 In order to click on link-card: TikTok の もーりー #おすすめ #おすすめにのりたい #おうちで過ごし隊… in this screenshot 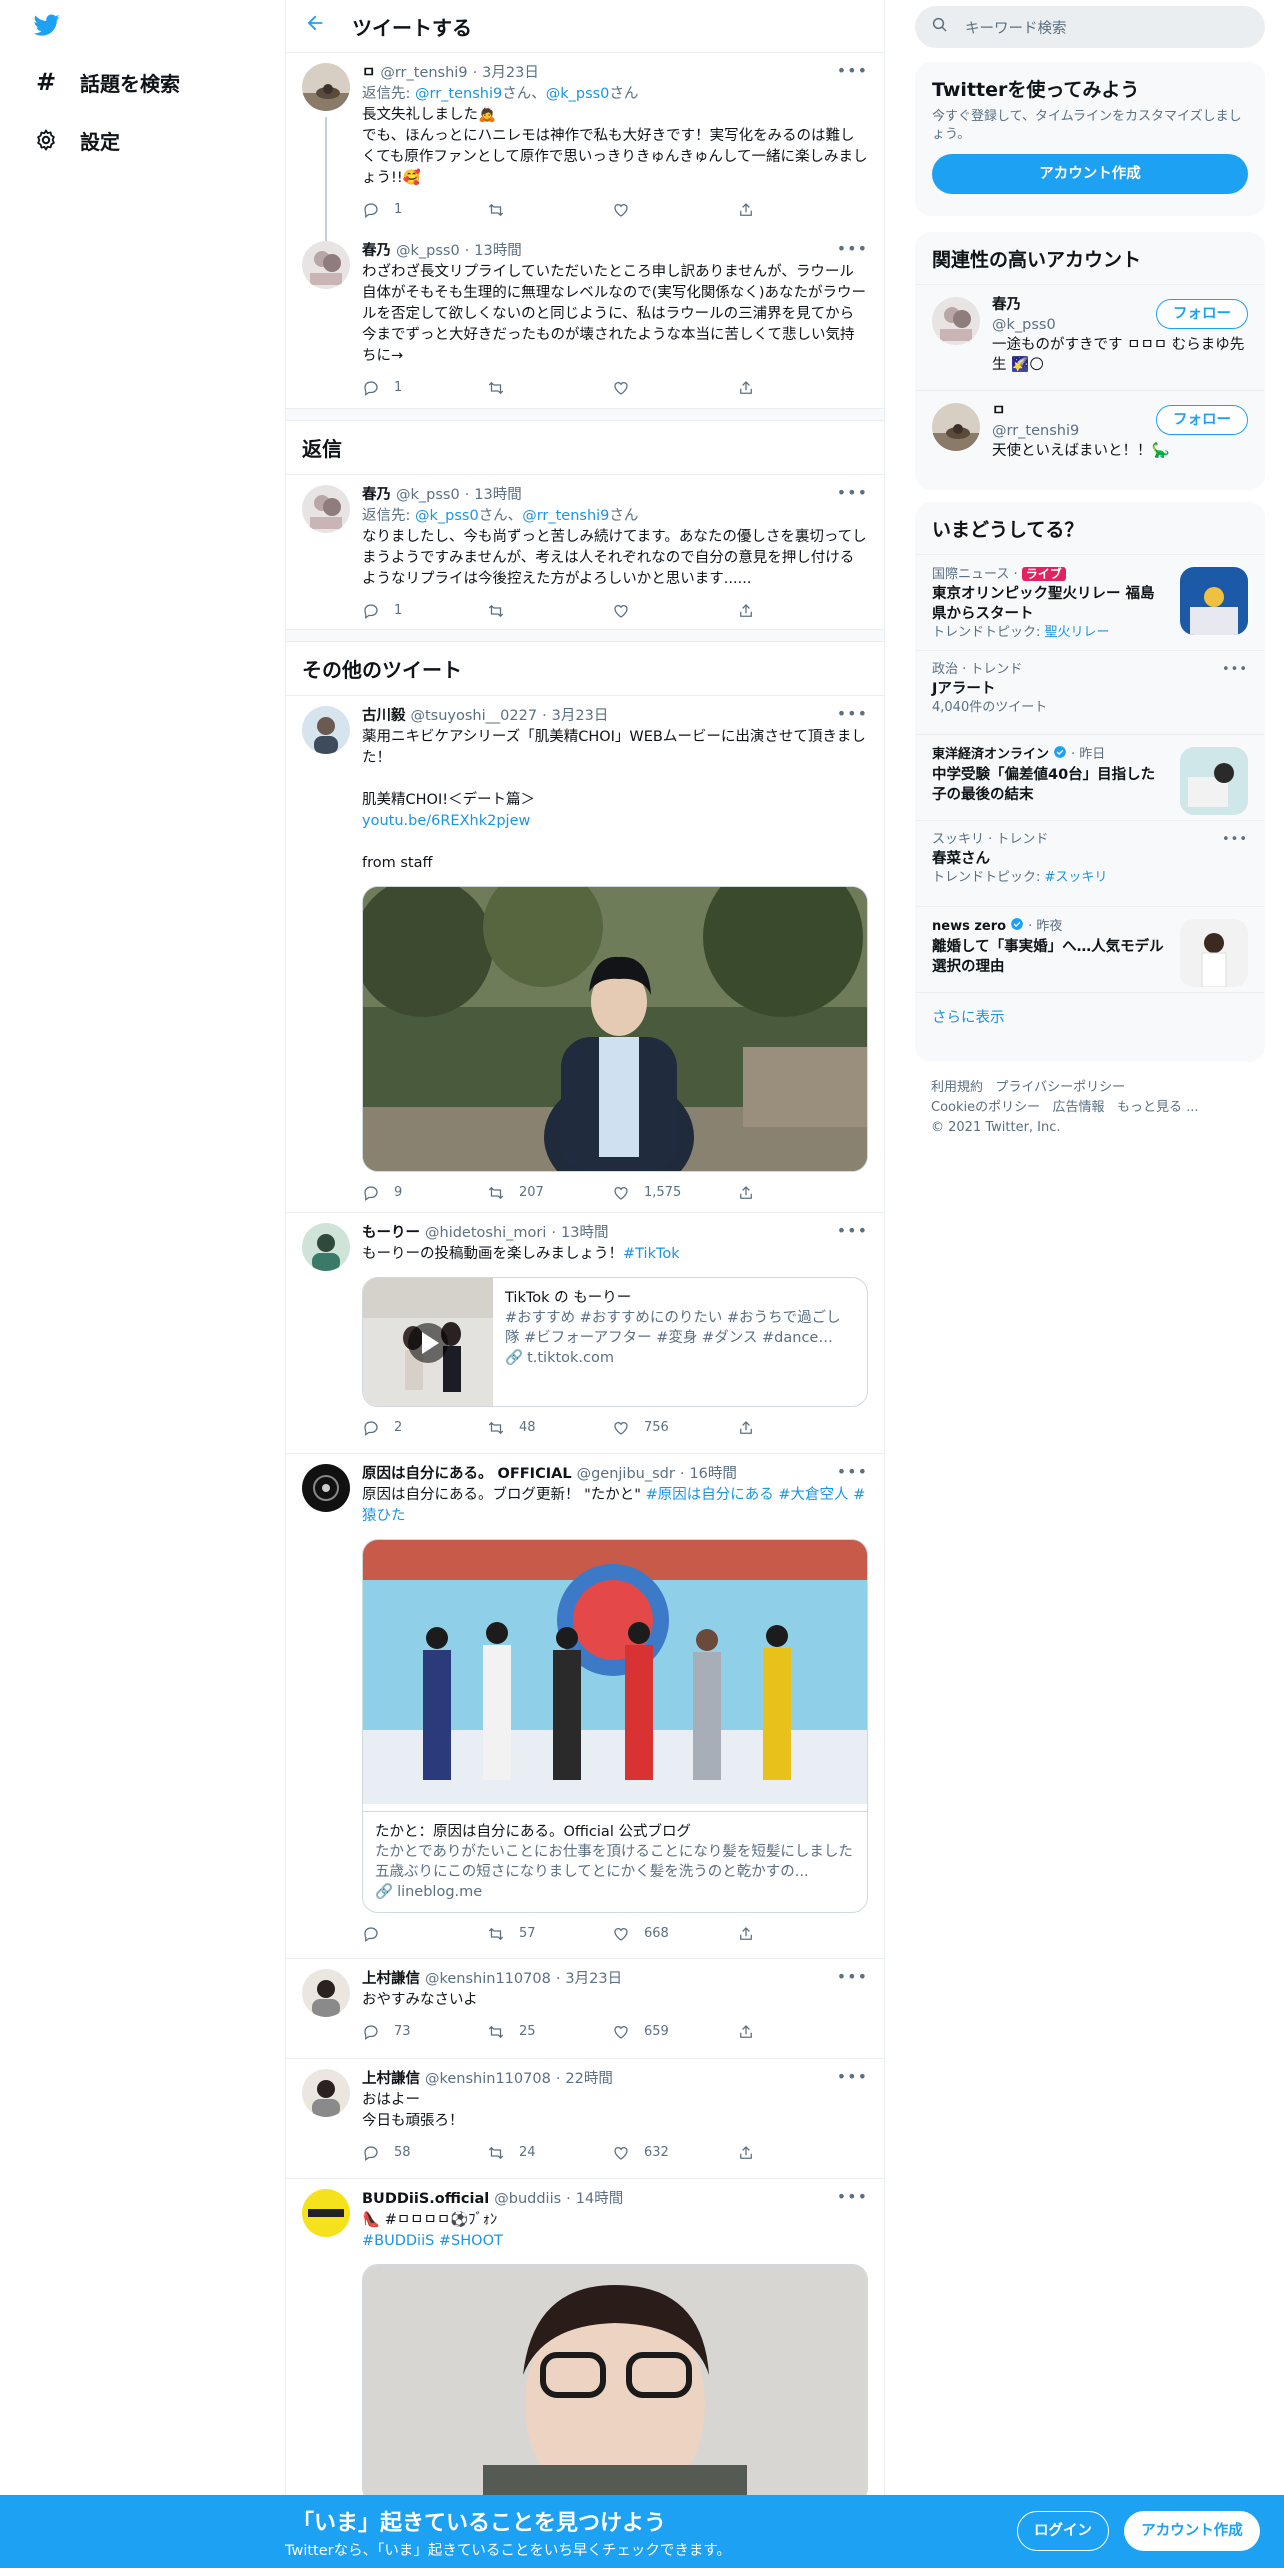, I will do `click(615, 1342)`.